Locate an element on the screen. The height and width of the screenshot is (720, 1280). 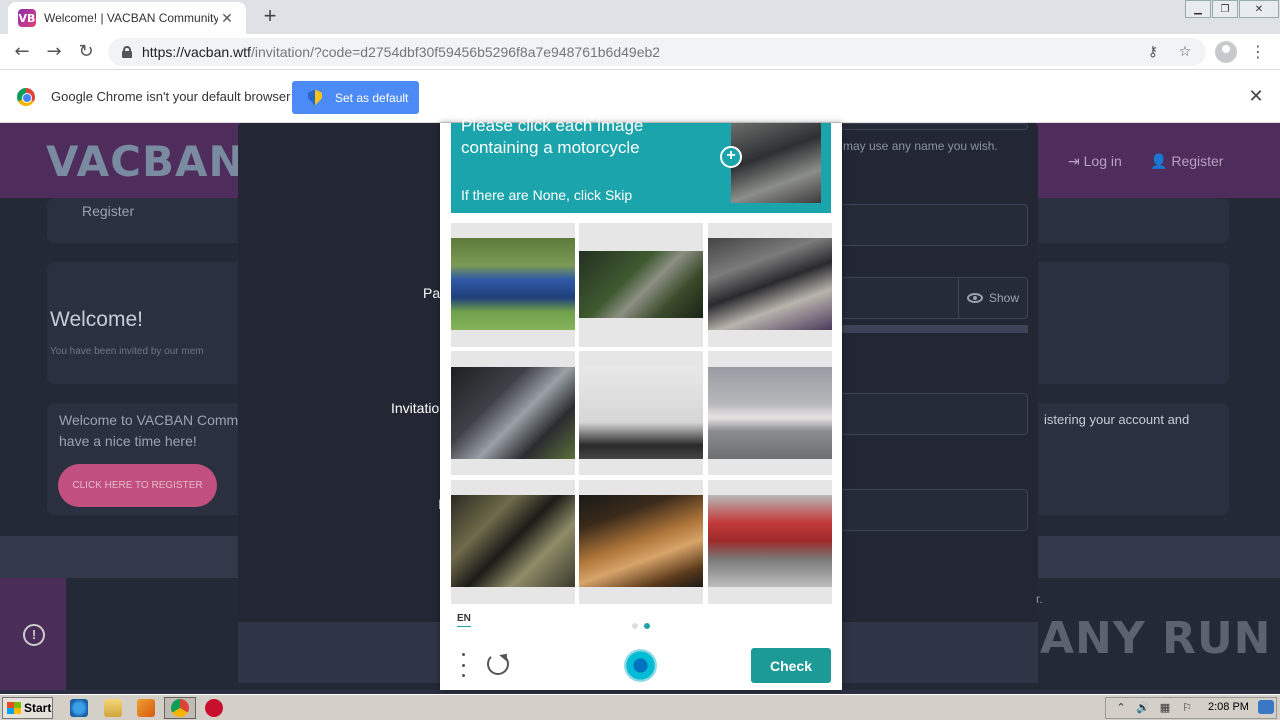
extra-field is located at coordinates (933, 510).